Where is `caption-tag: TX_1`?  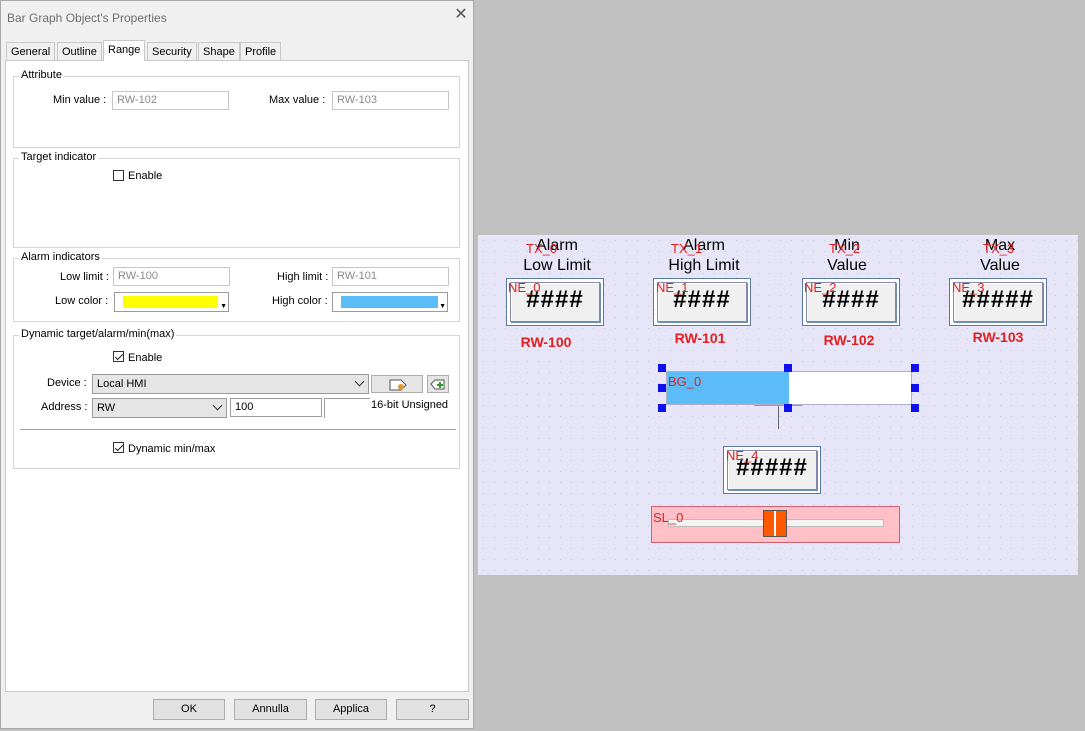
caption-tag: TX_1 is located at coordinates (687, 248).